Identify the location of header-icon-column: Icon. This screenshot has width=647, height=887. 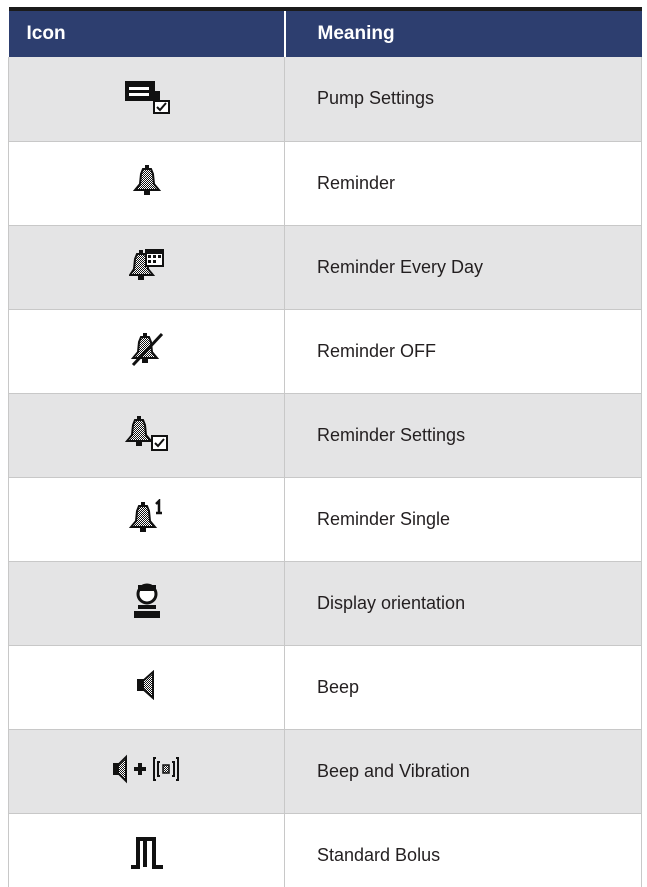
(147, 32).